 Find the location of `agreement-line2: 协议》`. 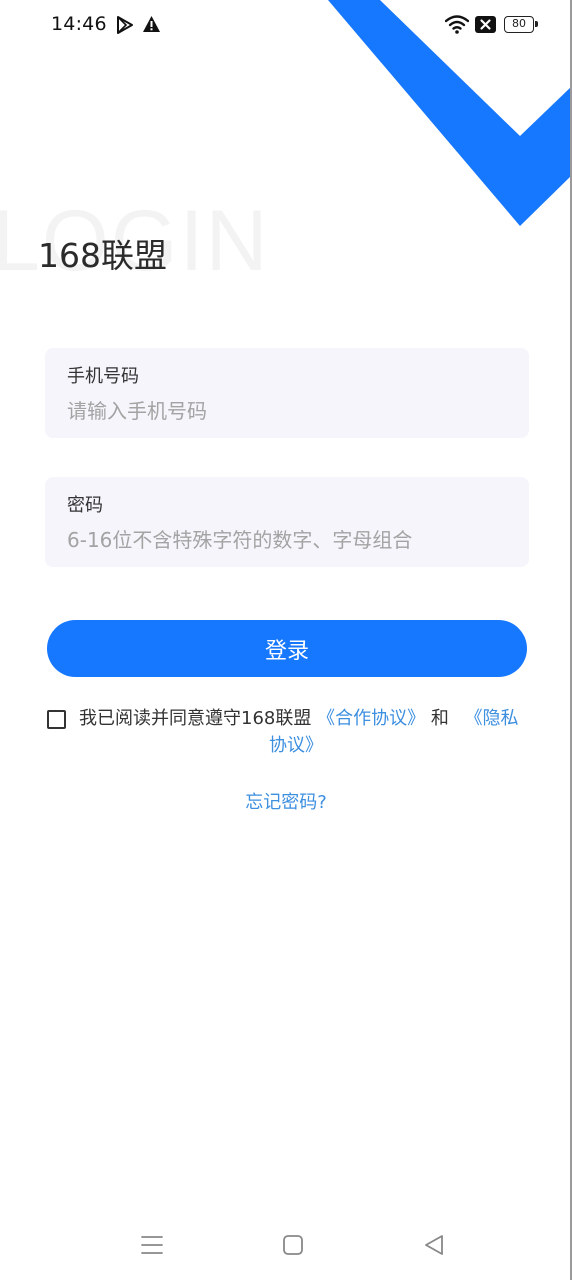

agreement-line2: 协议》 is located at coordinates (296, 746).